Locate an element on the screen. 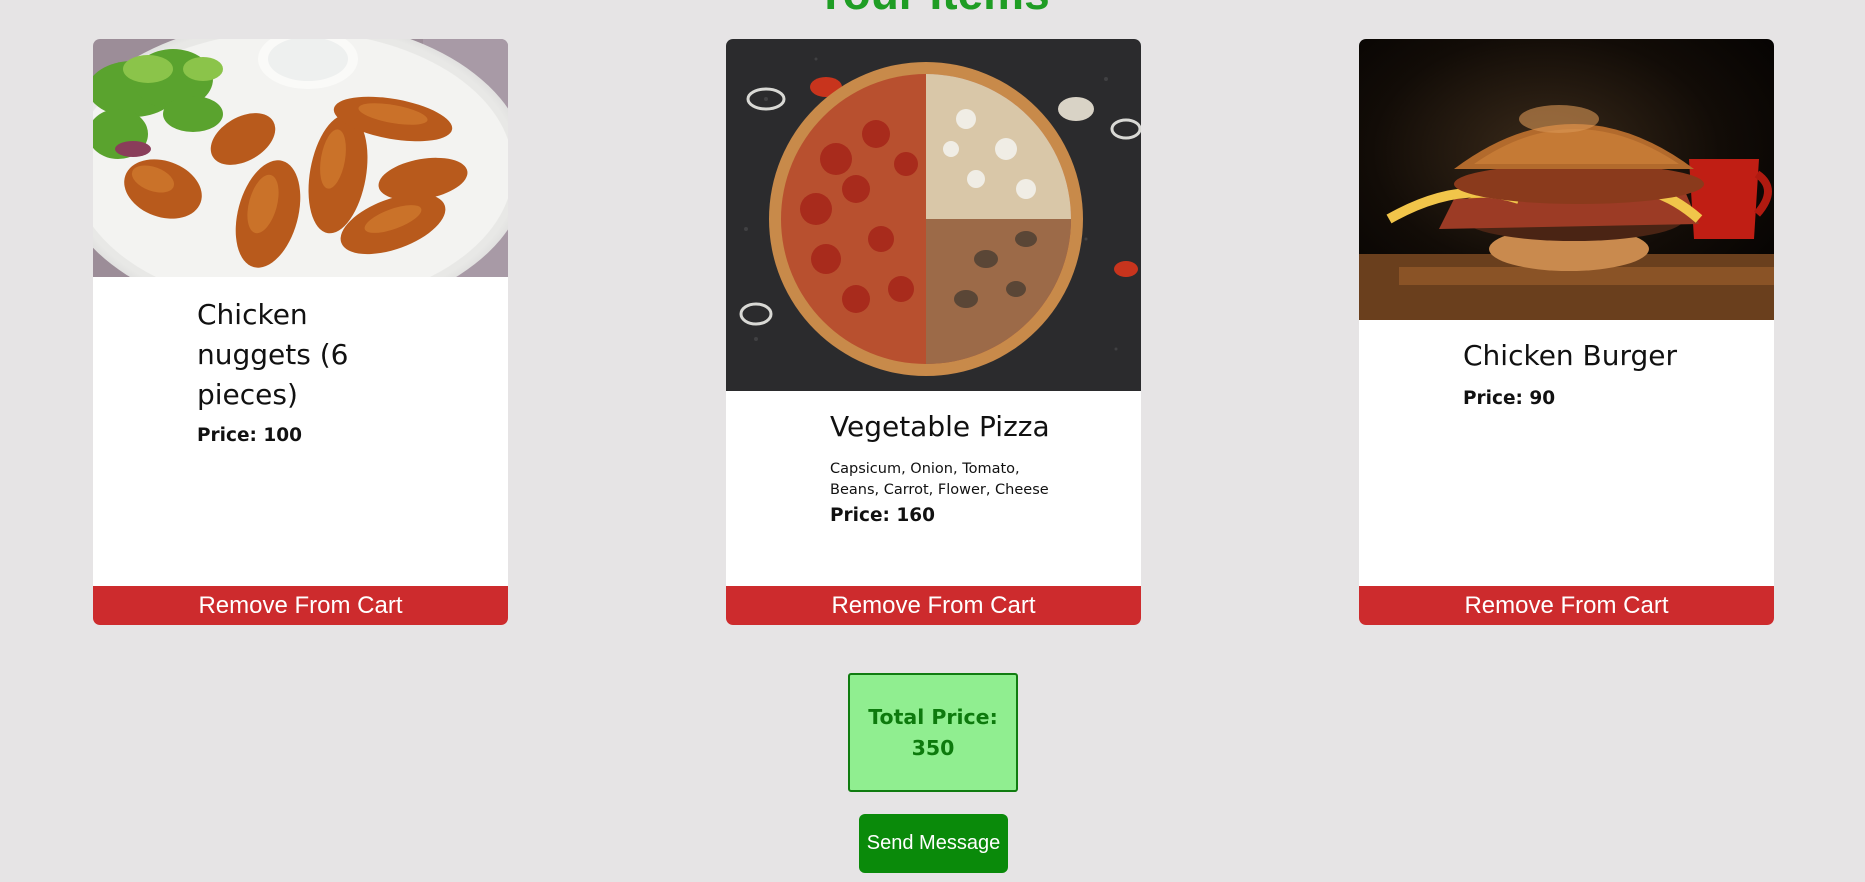  item-name: Chicken Burger is located at coordinates (1570, 355).